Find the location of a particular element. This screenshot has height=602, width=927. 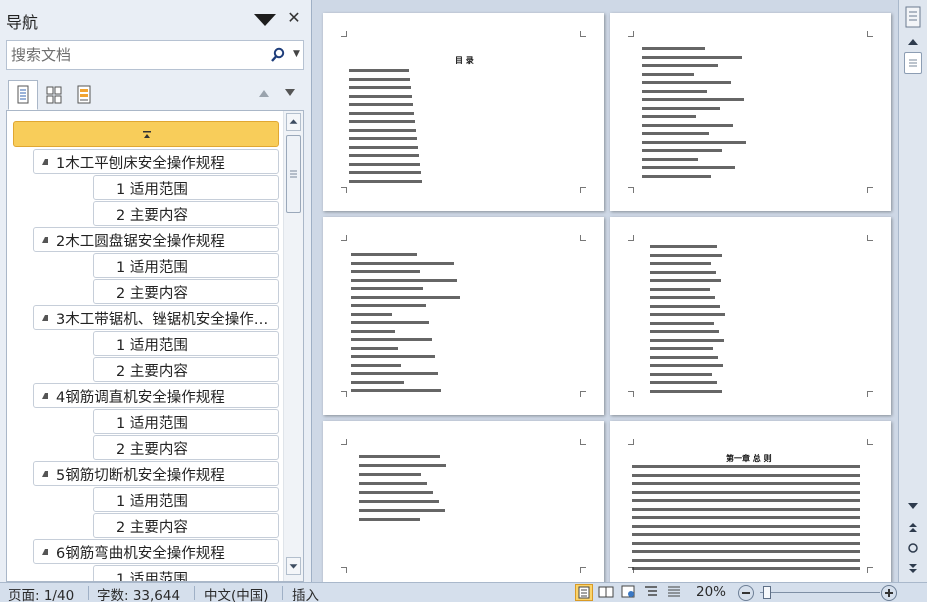

outline-view-button is located at coordinates (652, 592).